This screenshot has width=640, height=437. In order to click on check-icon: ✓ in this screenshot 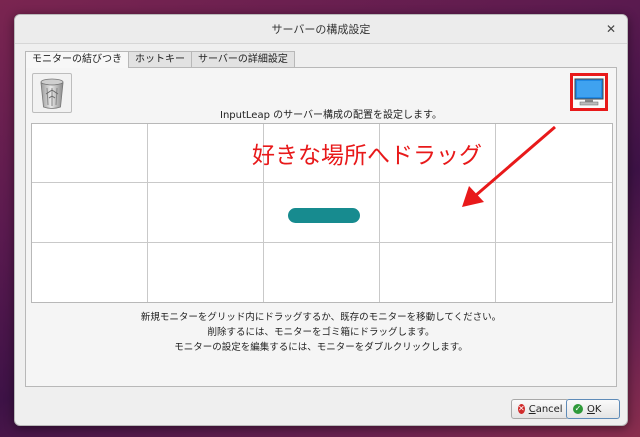, I will do `click(578, 409)`.